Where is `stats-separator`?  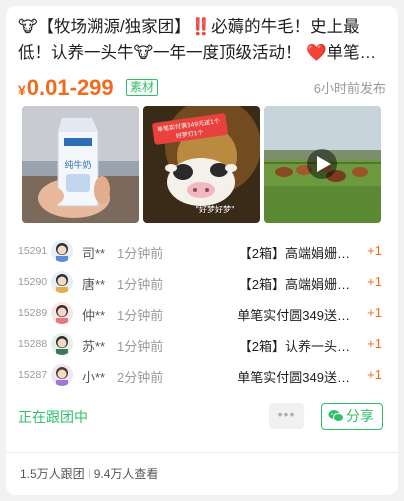 stats-separator is located at coordinates (89, 474).